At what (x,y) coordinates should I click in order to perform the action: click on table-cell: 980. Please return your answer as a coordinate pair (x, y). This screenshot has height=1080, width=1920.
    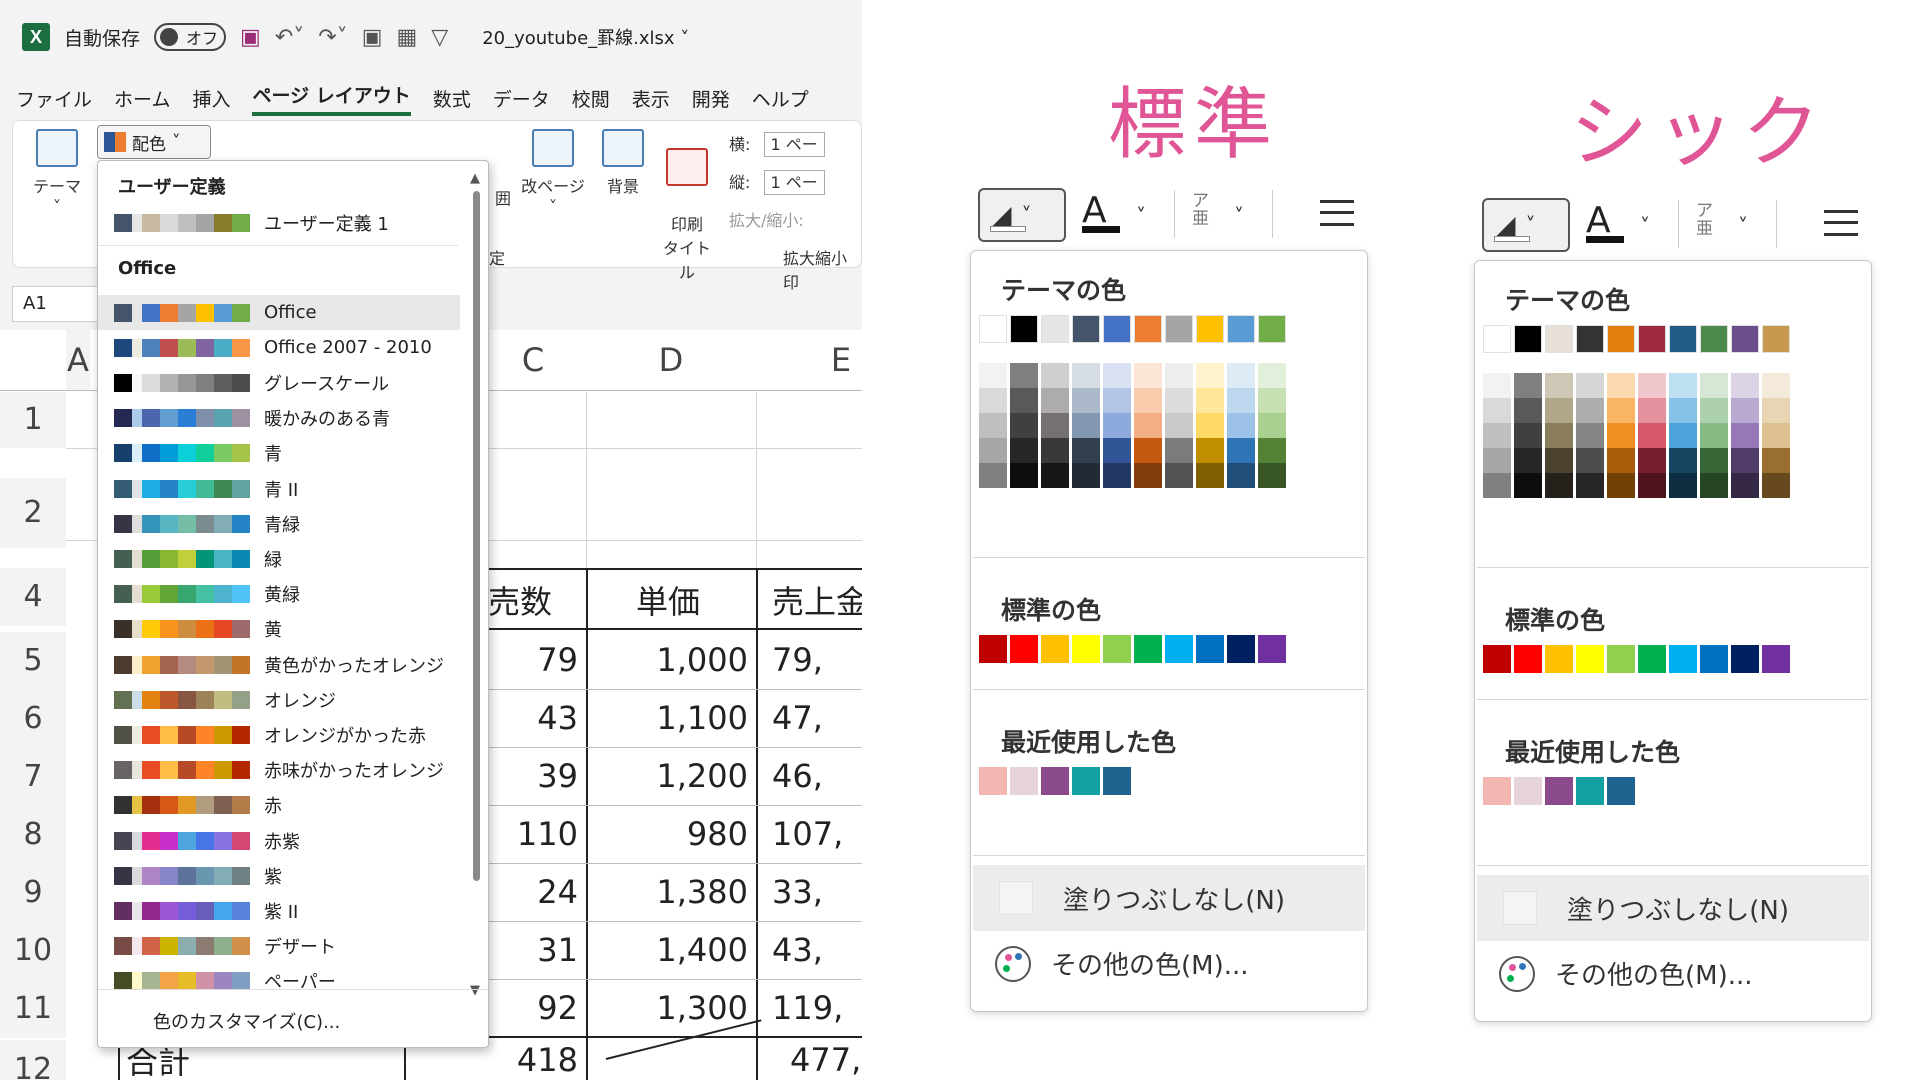
    Looking at the image, I should click on (671, 834).